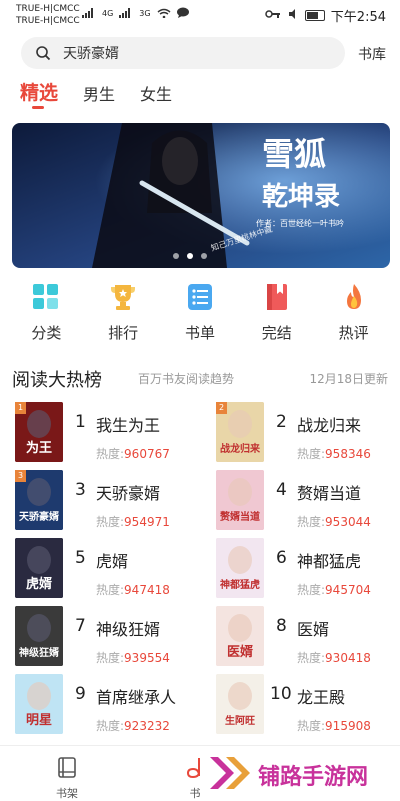 The width and height of the screenshot is (400, 801). What do you see at coordinates (325, 15) in the screenshot?
I see `status-right: 下午2:54` at bounding box center [325, 15].